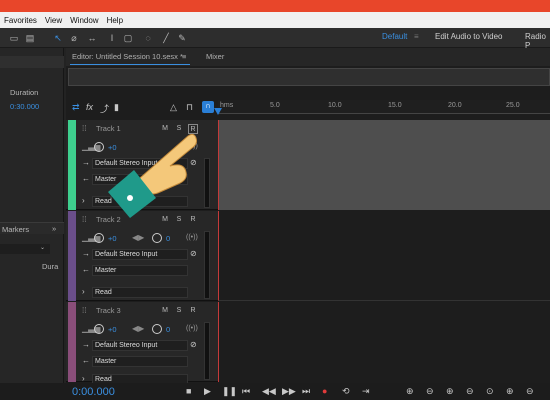 The height and width of the screenshot is (400, 550). What do you see at coordinates (15, 229) in the screenshot?
I see `tab-markers: Markers` at bounding box center [15, 229].